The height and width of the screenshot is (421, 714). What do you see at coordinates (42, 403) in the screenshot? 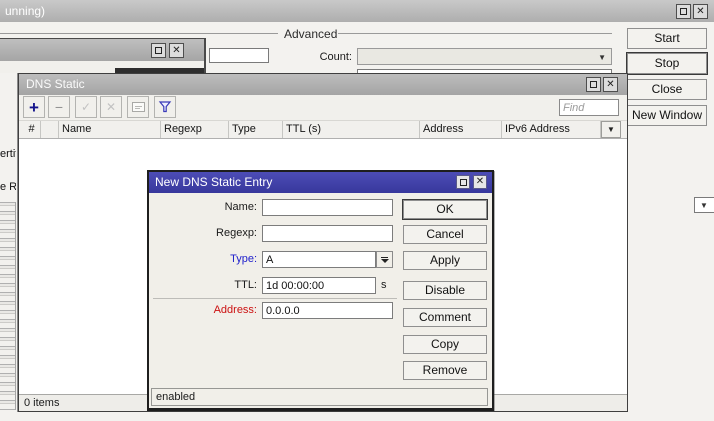
I see `items-count: 0 items` at bounding box center [42, 403].